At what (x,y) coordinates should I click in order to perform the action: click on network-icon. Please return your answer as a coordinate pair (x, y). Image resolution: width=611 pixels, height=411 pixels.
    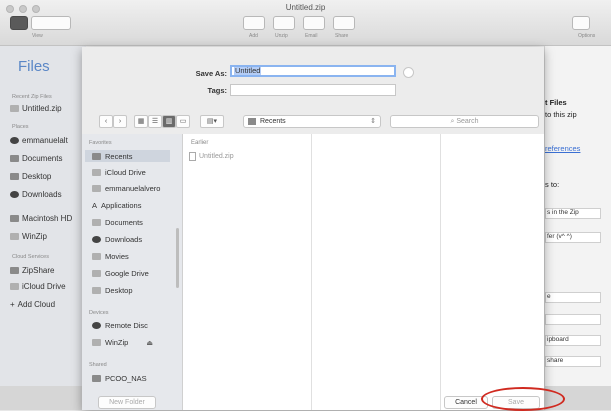
    Looking at the image, I should click on (96, 378).